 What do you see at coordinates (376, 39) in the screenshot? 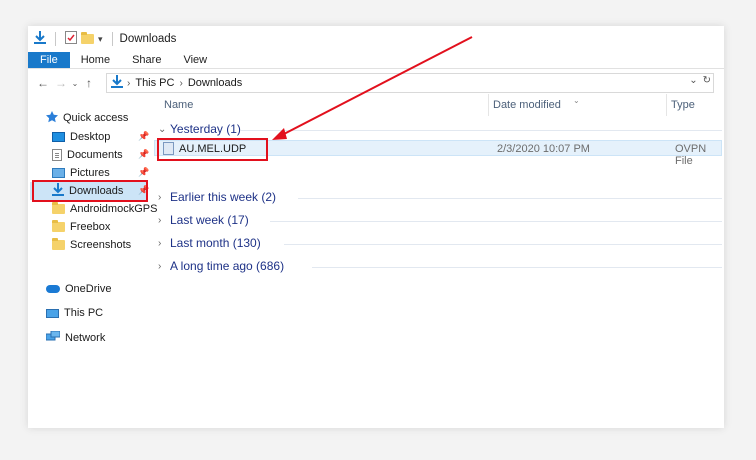
I see `title-bar: ▾ Downloads` at bounding box center [376, 39].